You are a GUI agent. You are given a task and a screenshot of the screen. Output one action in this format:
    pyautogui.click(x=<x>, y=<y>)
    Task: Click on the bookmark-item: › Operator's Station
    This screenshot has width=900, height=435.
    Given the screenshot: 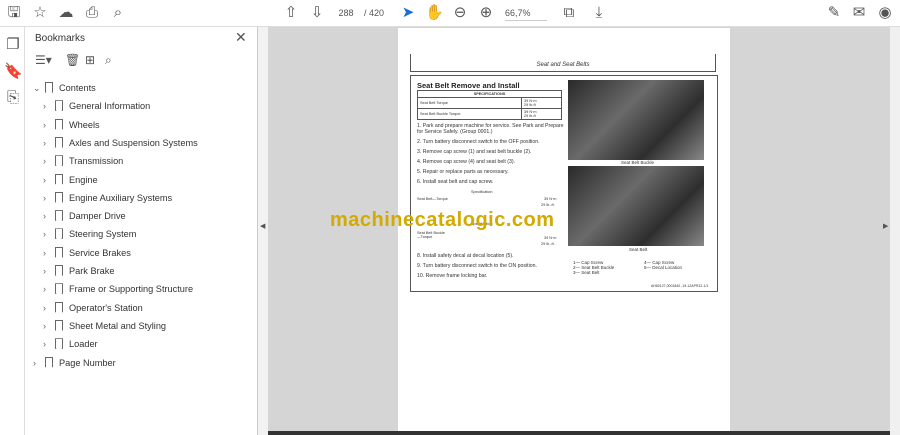 What is the action you would take?
    pyautogui.click(x=93, y=308)
    